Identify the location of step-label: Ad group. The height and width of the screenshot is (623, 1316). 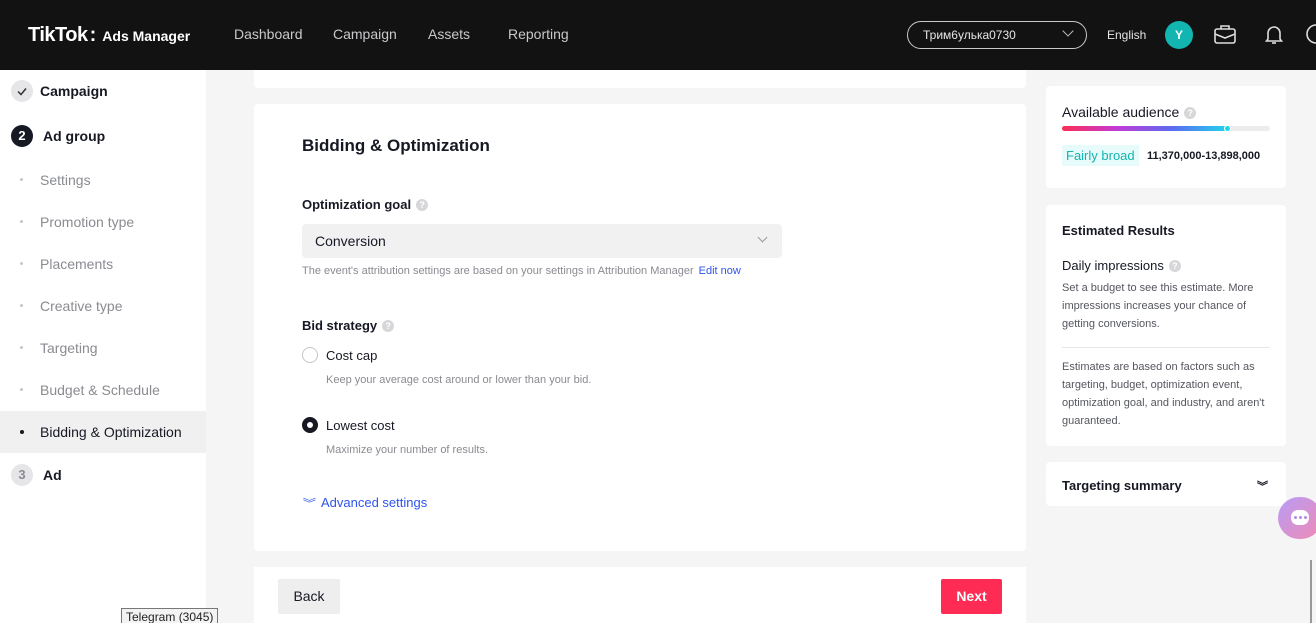
(74, 136).